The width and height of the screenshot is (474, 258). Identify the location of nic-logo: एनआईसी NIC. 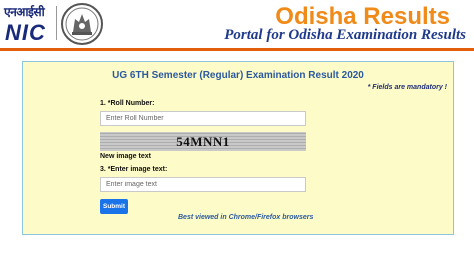
(28, 24).